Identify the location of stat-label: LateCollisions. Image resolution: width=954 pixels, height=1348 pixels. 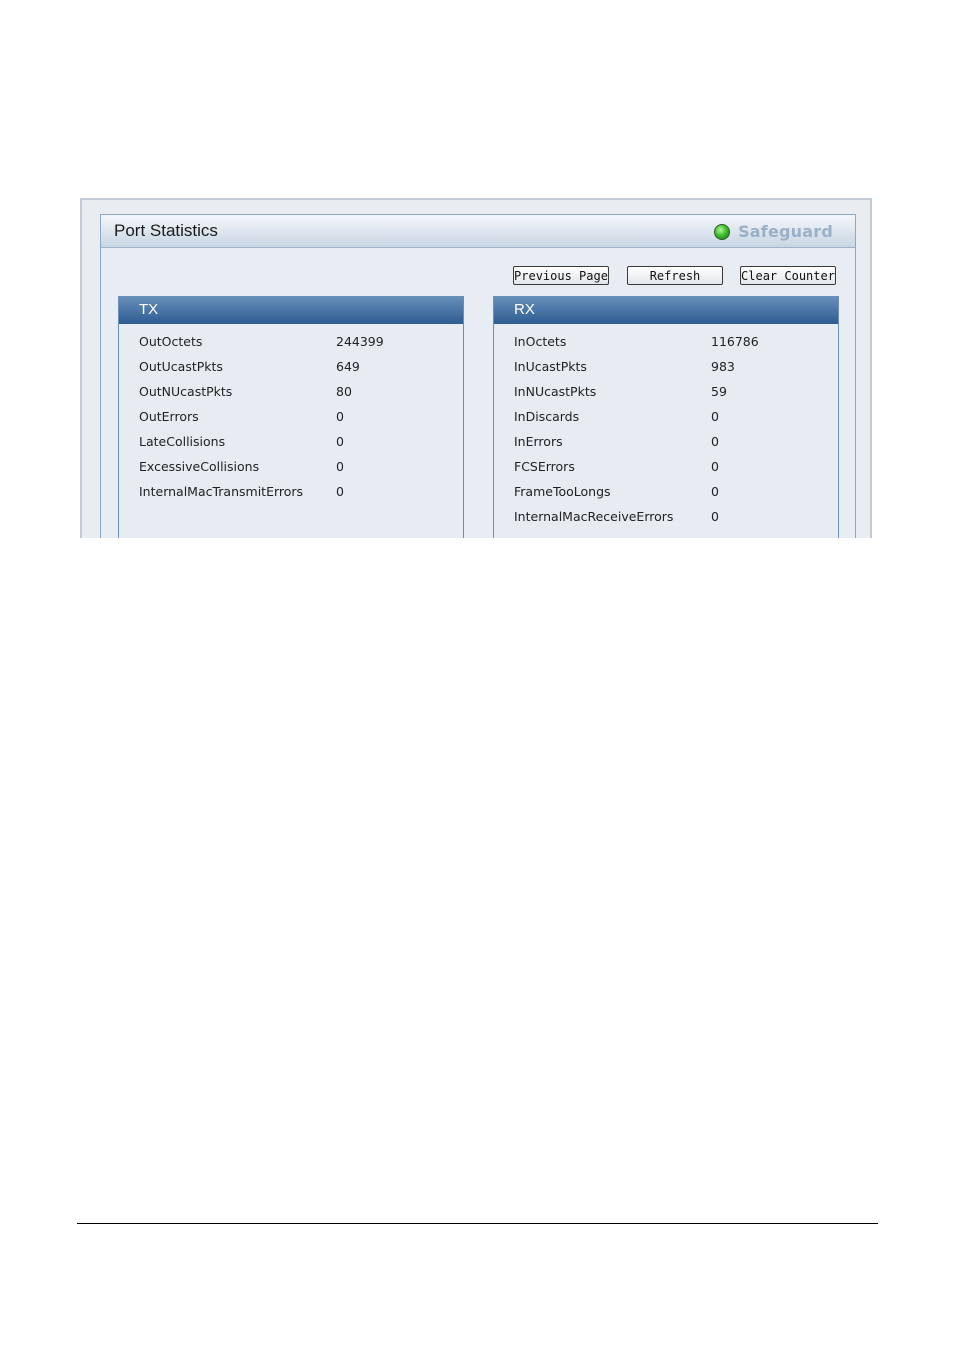
(182, 441).